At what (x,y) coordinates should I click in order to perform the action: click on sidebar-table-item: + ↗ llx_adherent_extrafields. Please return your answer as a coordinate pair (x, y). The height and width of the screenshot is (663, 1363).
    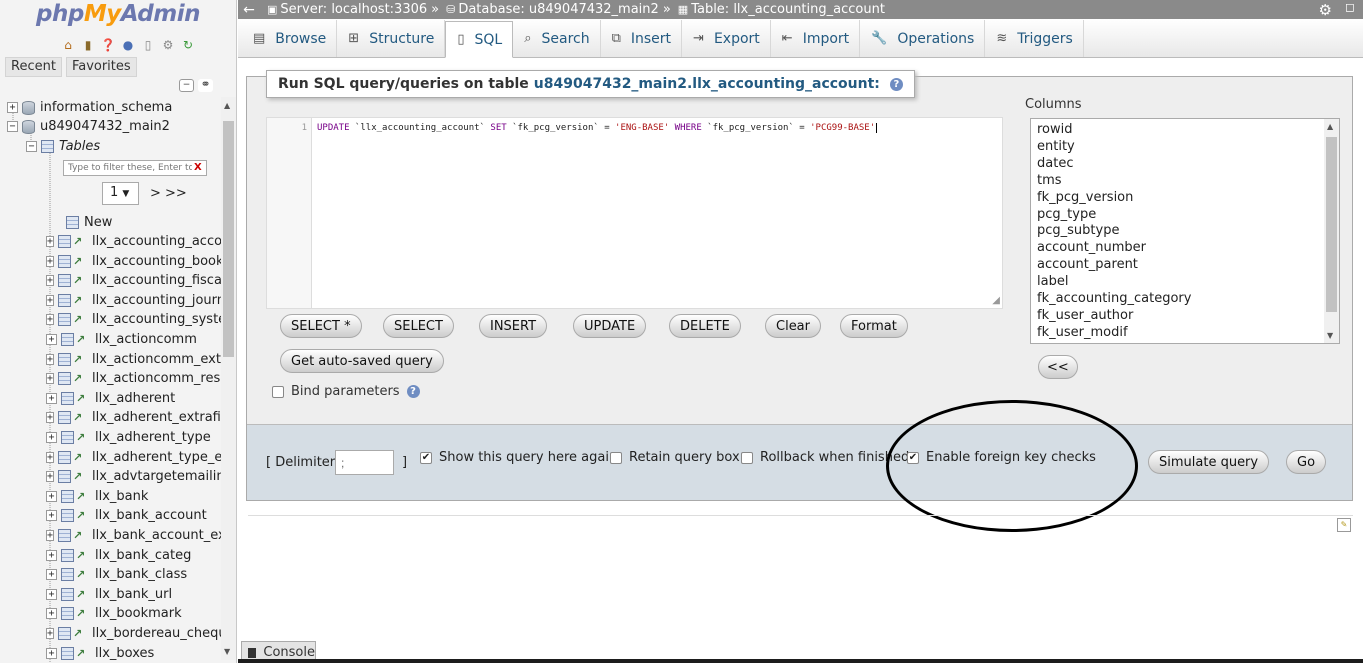
    Looking at the image, I should click on (134, 417).